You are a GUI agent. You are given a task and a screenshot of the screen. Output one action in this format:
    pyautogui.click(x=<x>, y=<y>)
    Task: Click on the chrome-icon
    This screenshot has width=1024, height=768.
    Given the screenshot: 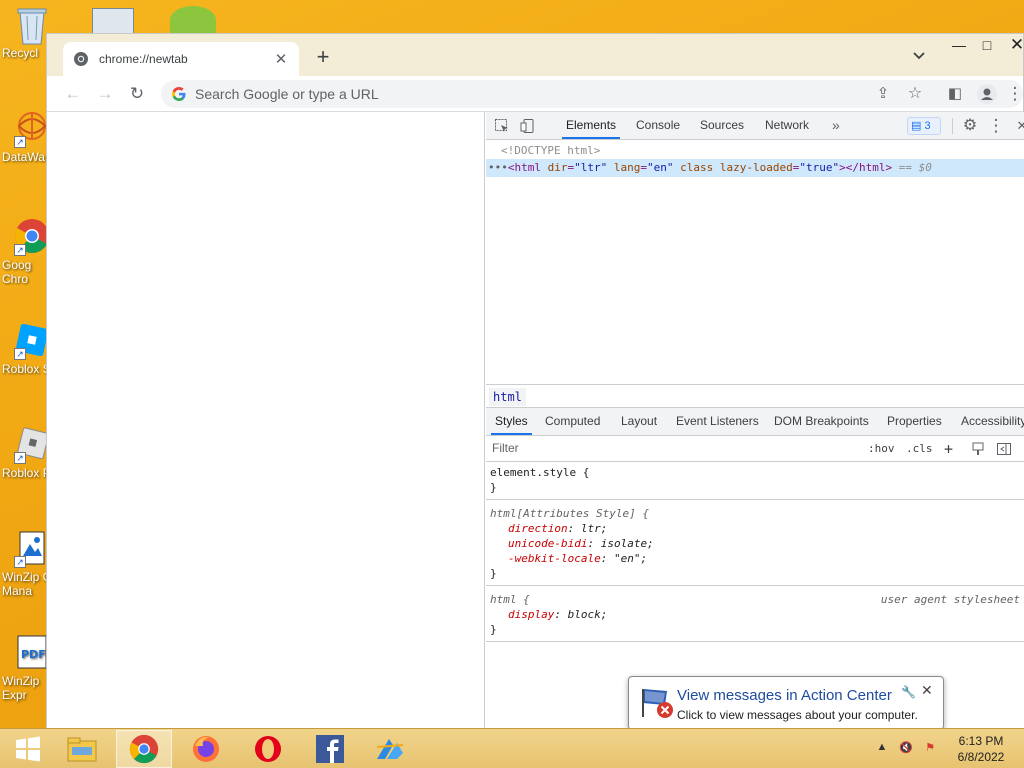 What is the action you would take?
    pyautogui.click(x=144, y=749)
    